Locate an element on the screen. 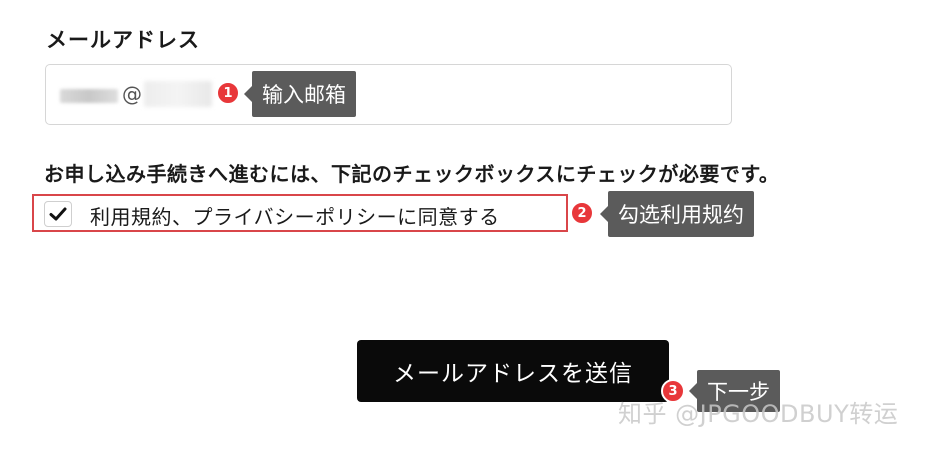  watermark: 知乎 @JPGOODBUY转运 is located at coordinates (758, 414).